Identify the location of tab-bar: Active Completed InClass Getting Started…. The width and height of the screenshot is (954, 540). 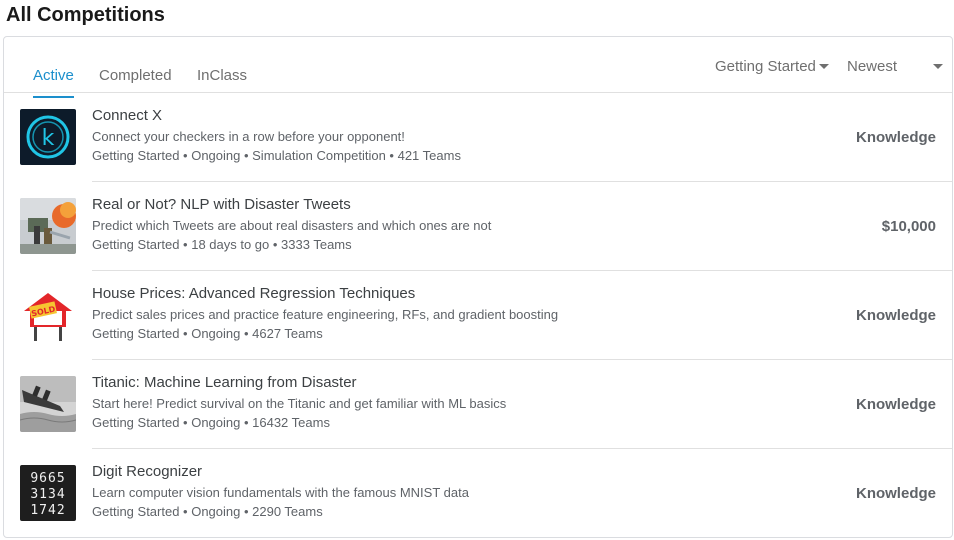
(478, 67).